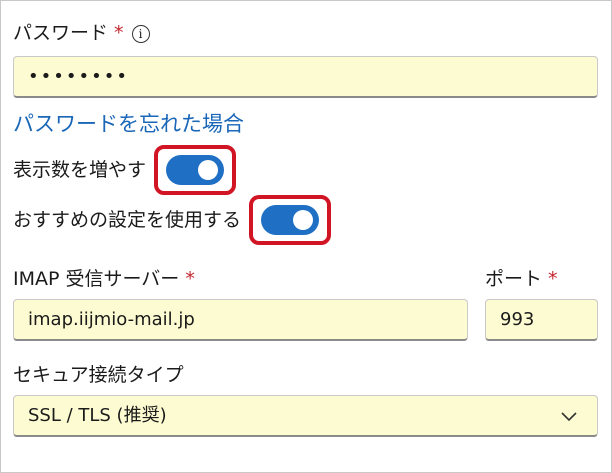 The width and height of the screenshot is (612, 473). Describe the element at coordinates (61, 33) in the screenshot. I see `password-label-text: パスワード` at that location.